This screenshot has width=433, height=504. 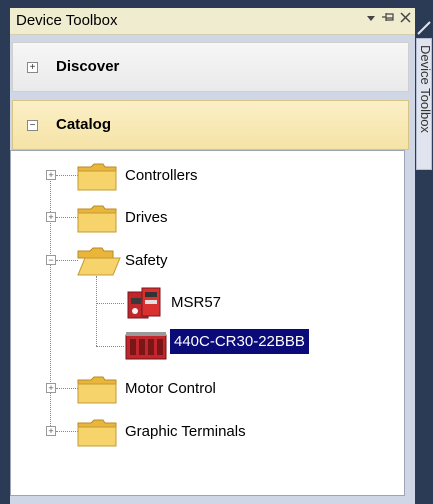 I want to click on left-border, so click(x=5, y=252).